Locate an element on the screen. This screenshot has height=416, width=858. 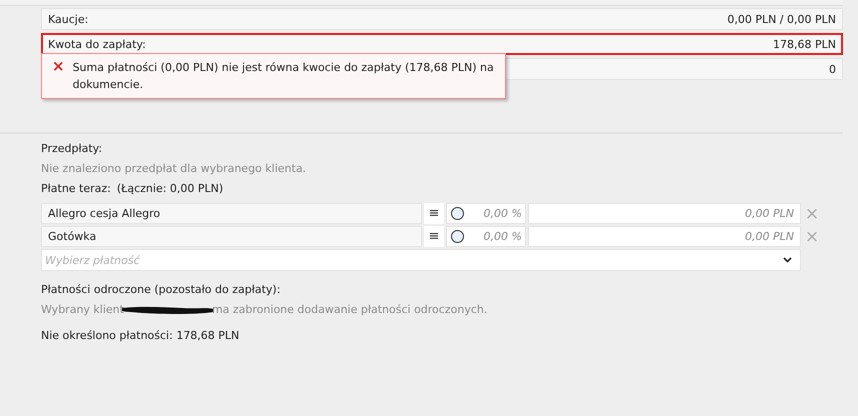
section-title: Płatności odroczone (pozostało do zapłaty): is located at coordinates (161, 289).